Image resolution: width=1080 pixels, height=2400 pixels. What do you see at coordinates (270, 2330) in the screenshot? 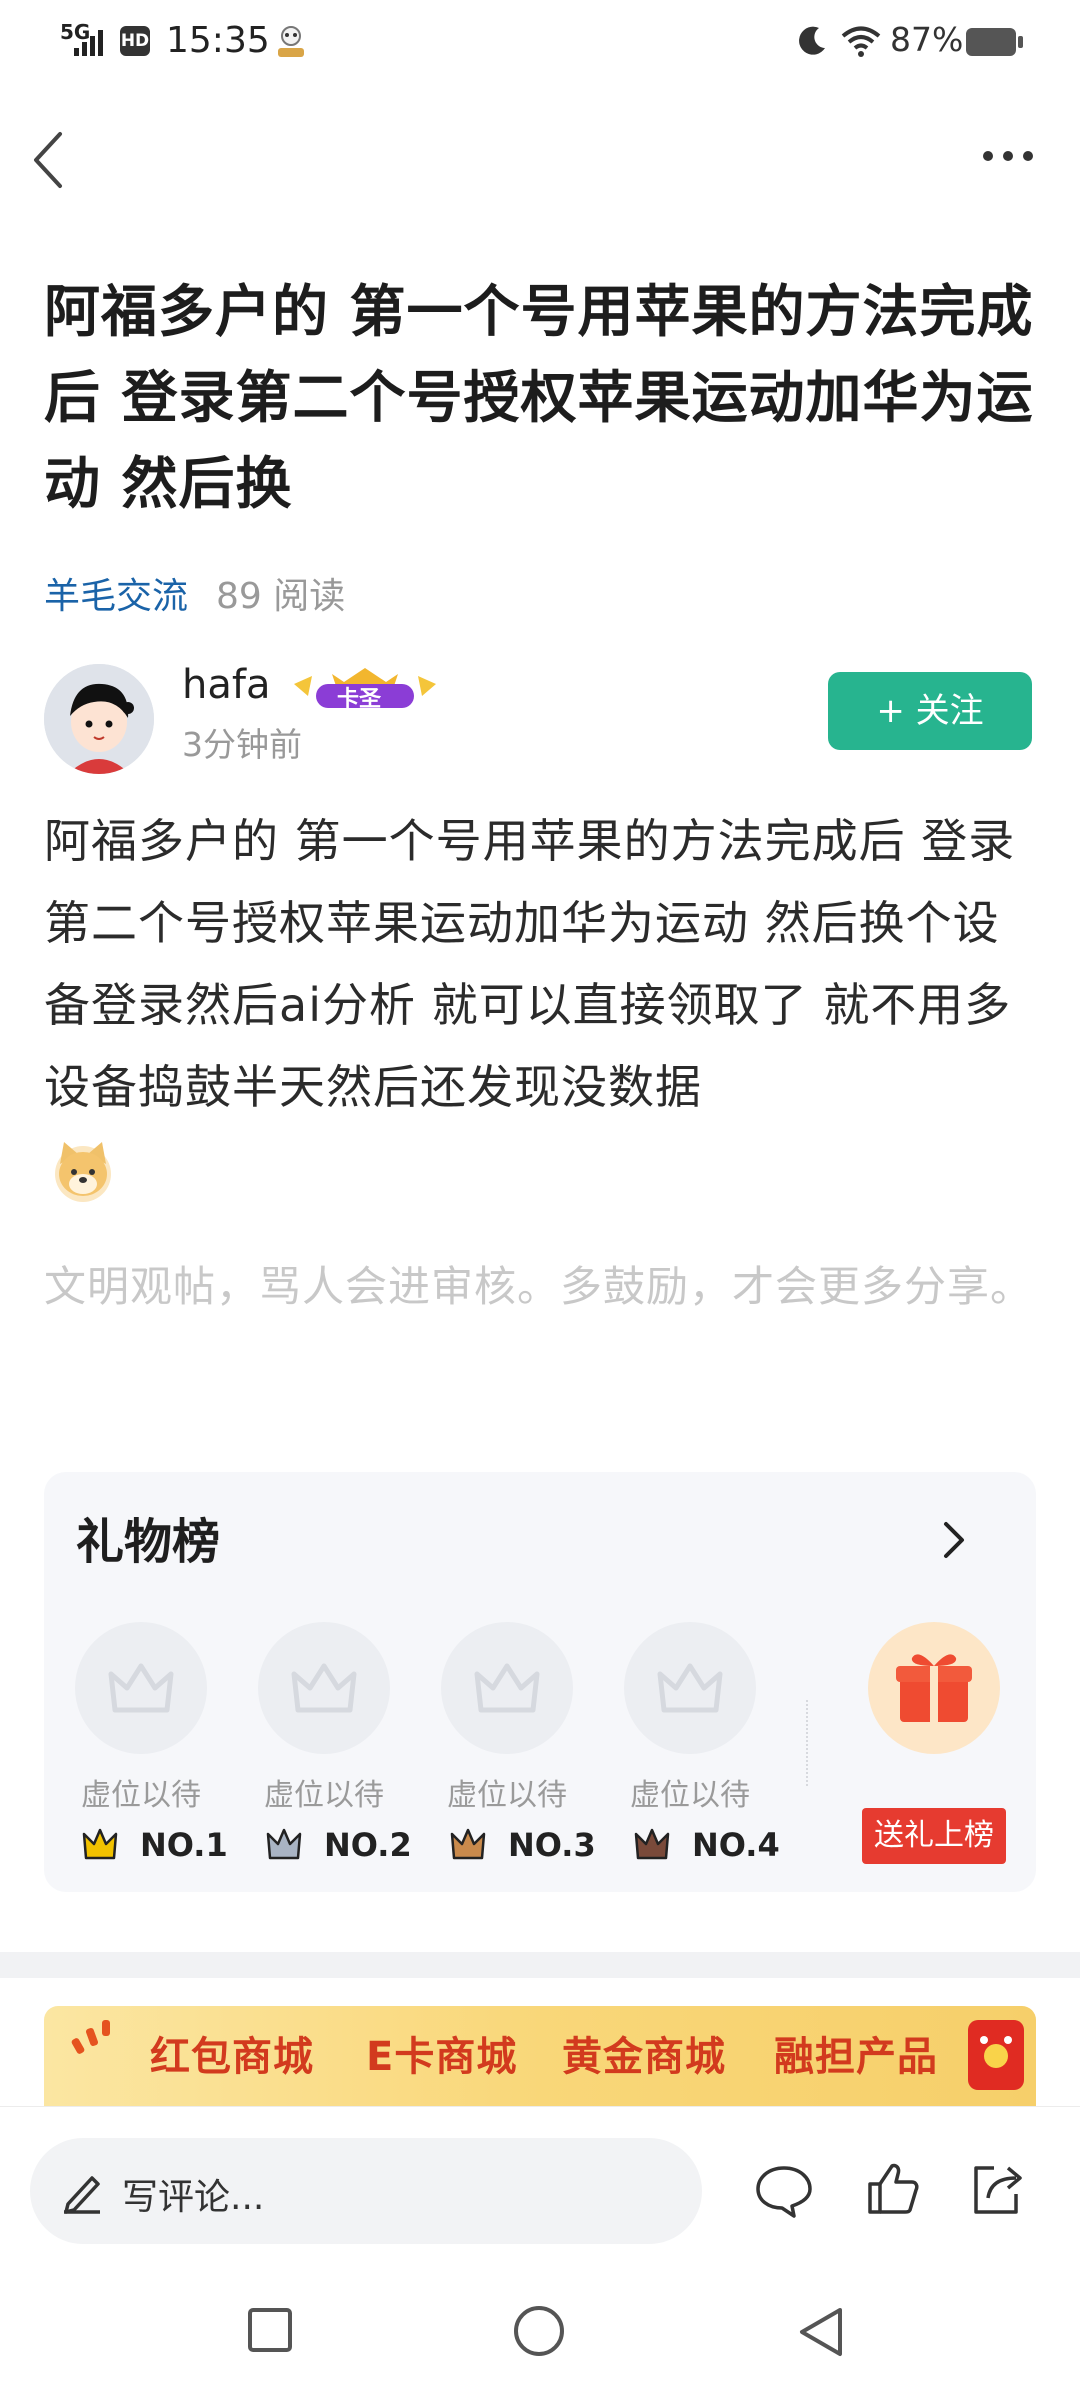
I see `recent-apps-icon` at bounding box center [270, 2330].